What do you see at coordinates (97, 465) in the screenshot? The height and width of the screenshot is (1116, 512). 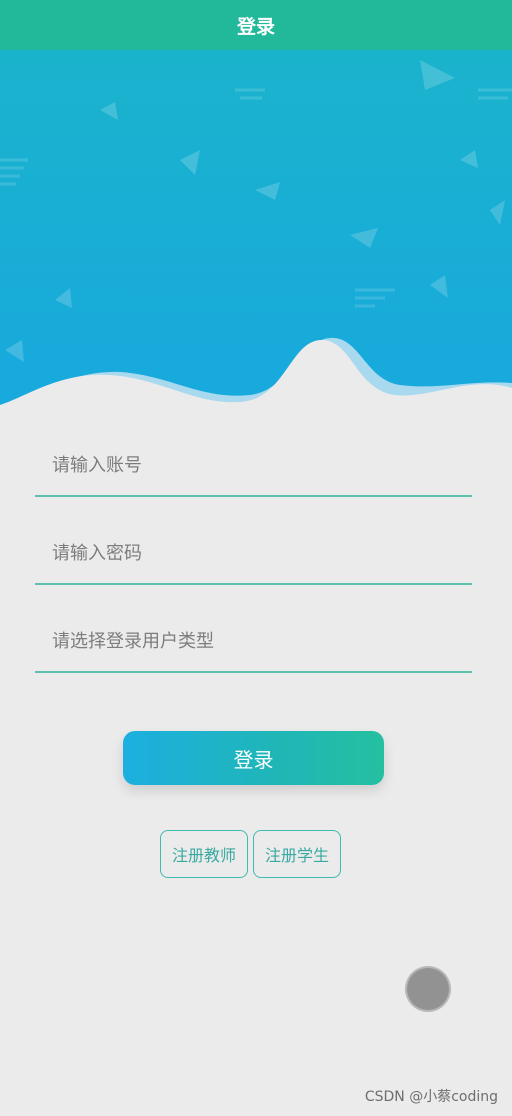 I see `account-placeholder: 请输入账号` at bounding box center [97, 465].